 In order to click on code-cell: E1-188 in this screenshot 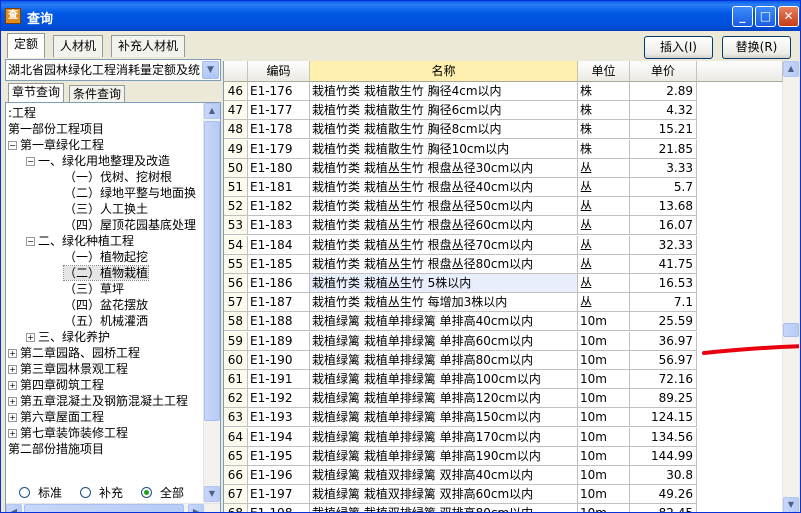, I will do `click(279, 322)`.